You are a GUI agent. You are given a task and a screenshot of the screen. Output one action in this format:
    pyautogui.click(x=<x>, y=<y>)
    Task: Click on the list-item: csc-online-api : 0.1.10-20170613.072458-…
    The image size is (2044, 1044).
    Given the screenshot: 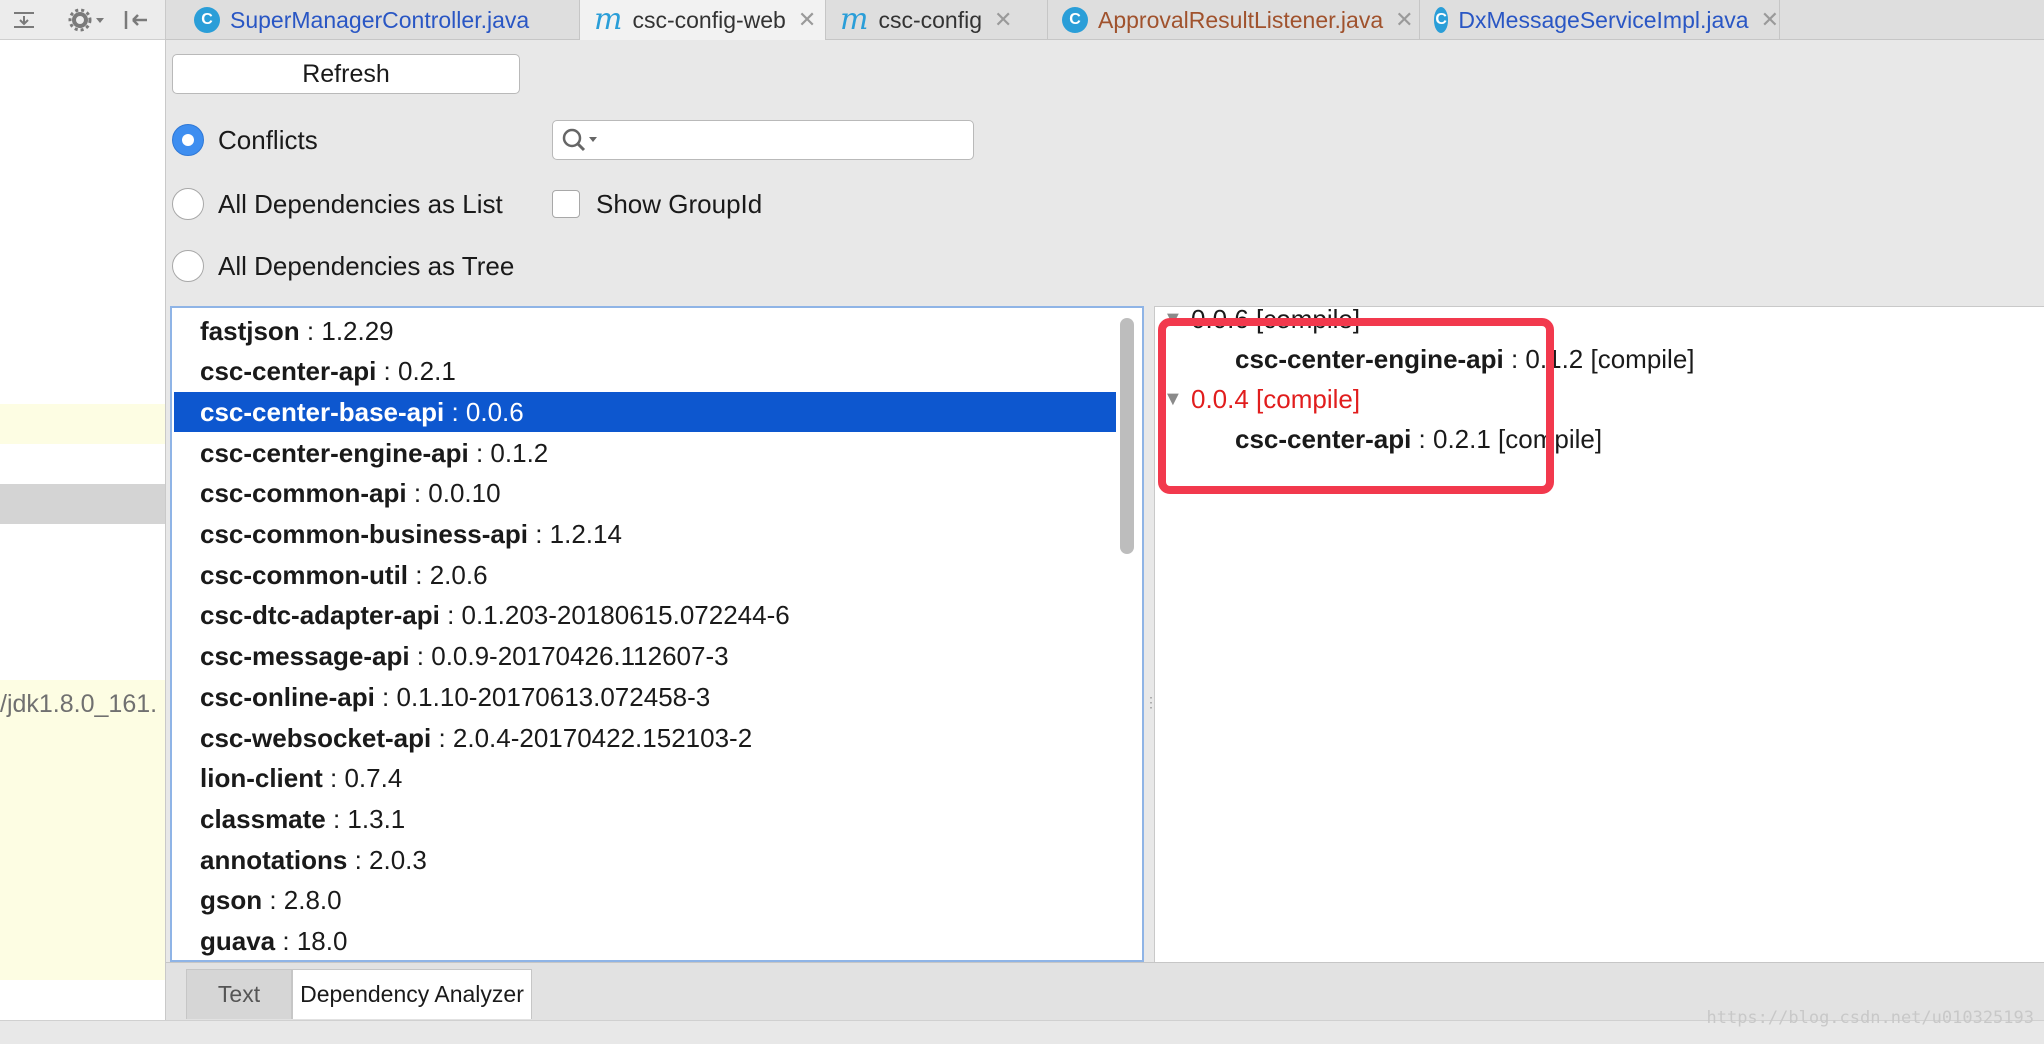 What is the action you would take?
    pyautogui.click(x=645, y=697)
    